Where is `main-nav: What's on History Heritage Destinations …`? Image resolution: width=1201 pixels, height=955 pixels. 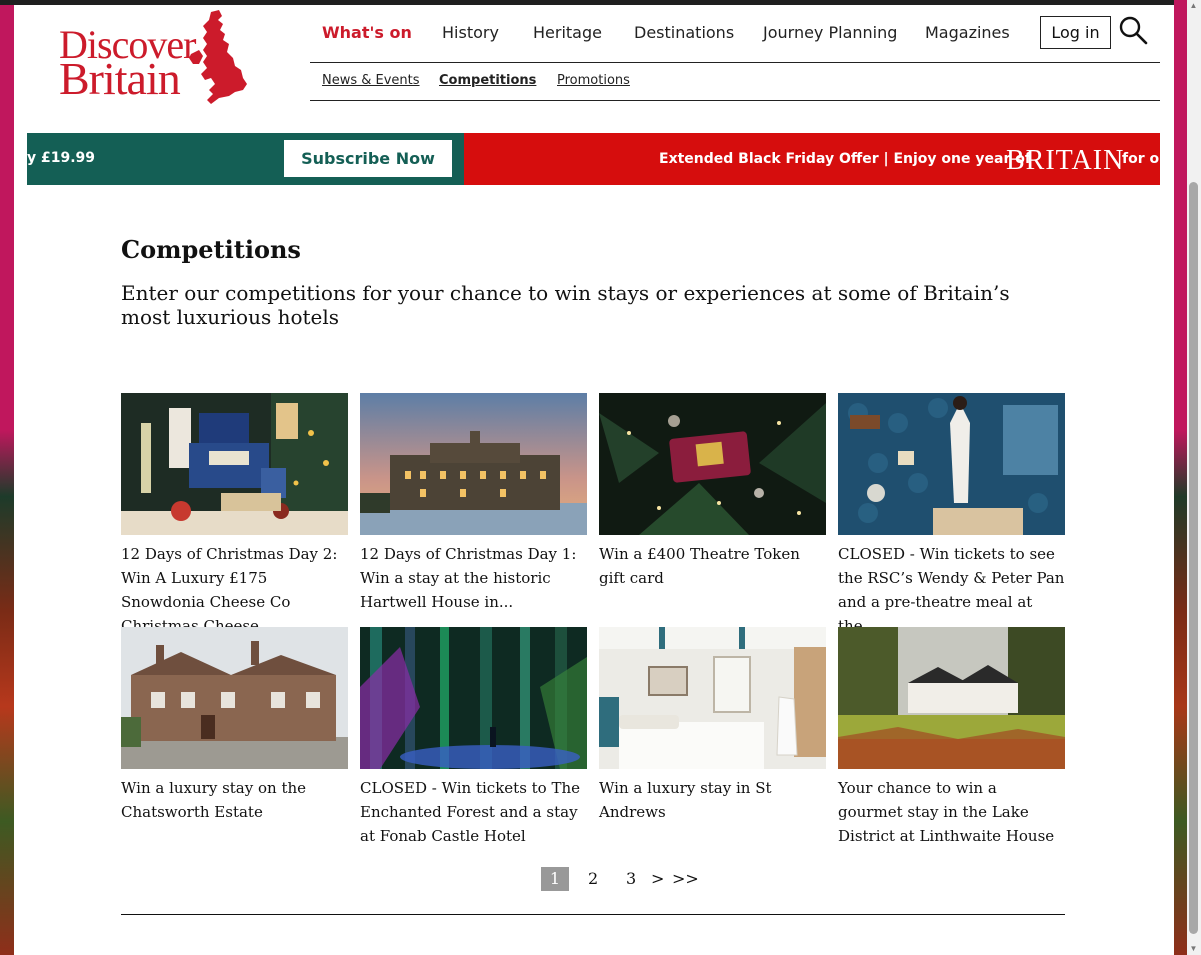 main-nav: What's on History Heritage Destinations … is located at coordinates (735, 34).